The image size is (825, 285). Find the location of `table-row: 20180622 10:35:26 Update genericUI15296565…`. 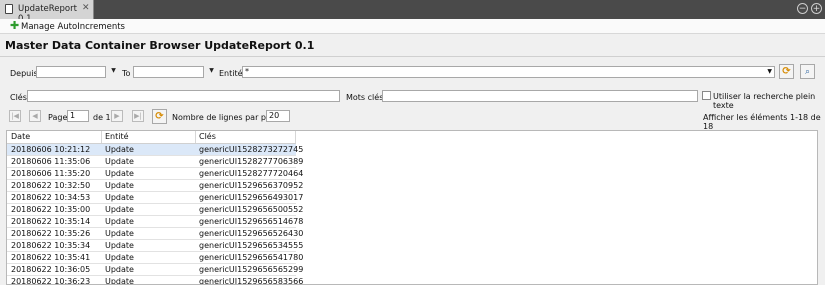

table-row: 20180622 10:35:26 Update genericUI15296565… is located at coordinates (155, 234).